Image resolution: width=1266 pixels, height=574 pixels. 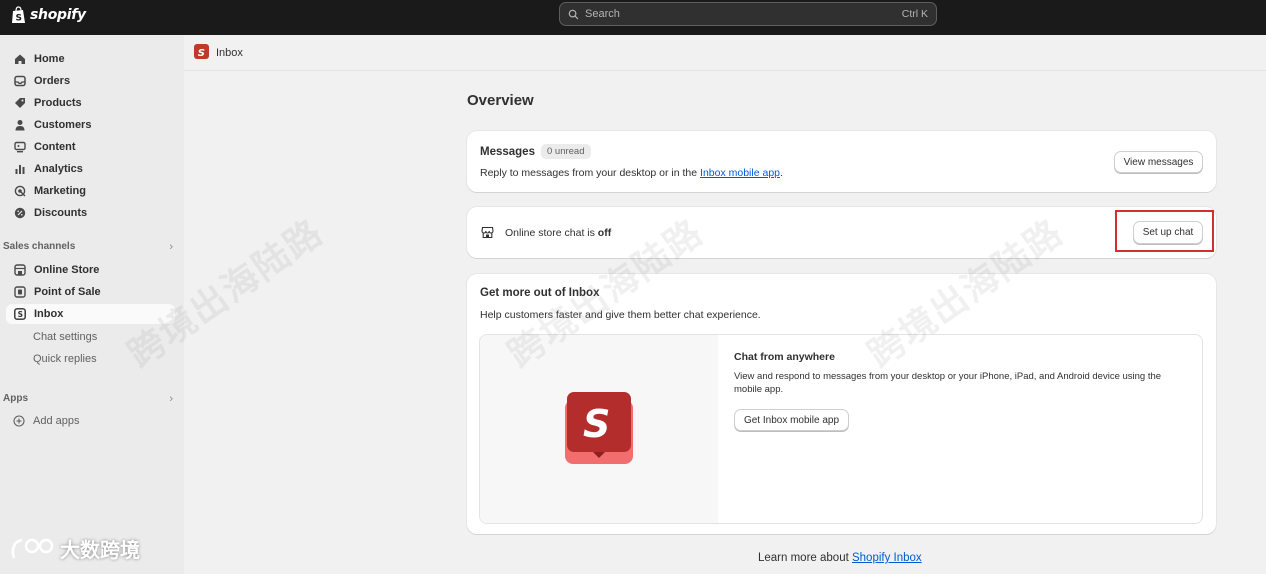 What do you see at coordinates (49, 59) in the screenshot?
I see `sidebar-item-label: Home` at bounding box center [49, 59].